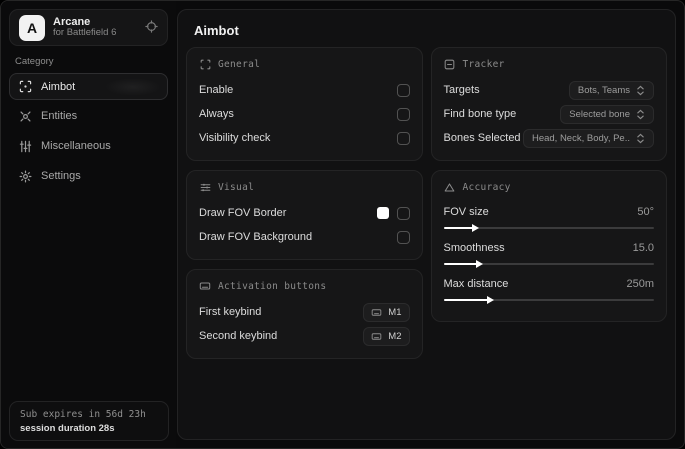 The width and height of the screenshot is (685, 449). I want to click on dropdown-value: Bots, Teams, so click(603, 90).